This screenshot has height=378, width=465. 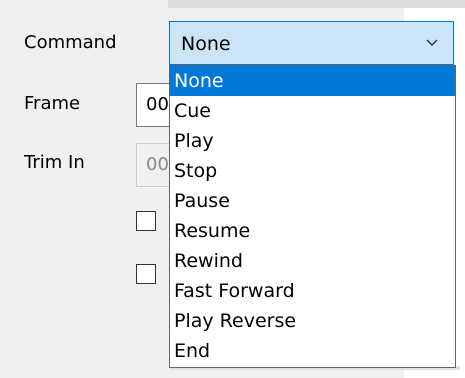 I want to click on dropdown-option-none: None, so click(x=312, y=81).